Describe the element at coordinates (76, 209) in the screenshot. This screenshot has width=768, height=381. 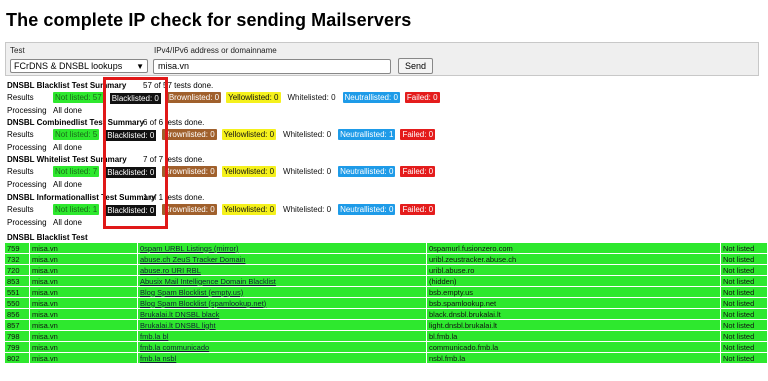
I see `badge-not-listed: Not listed: 1` at that location.